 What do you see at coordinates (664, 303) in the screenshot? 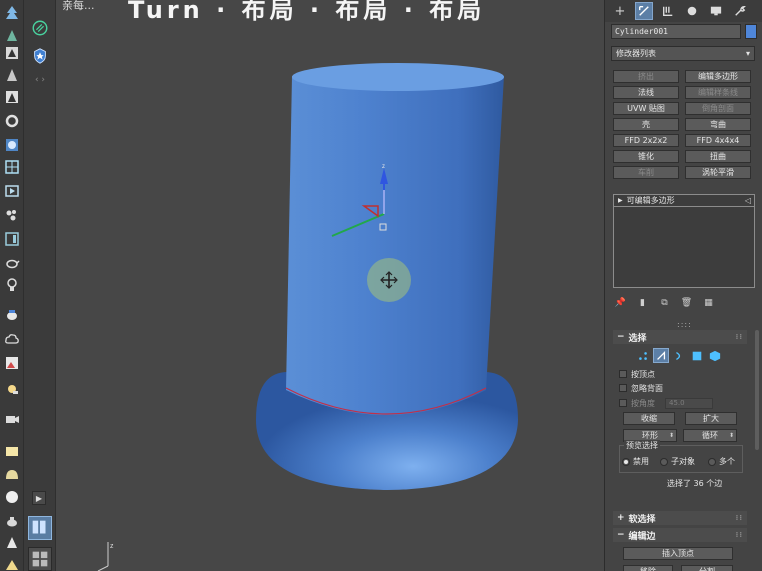
I see `make-unique-icon: ⧉` at bounding box center [664, 303].